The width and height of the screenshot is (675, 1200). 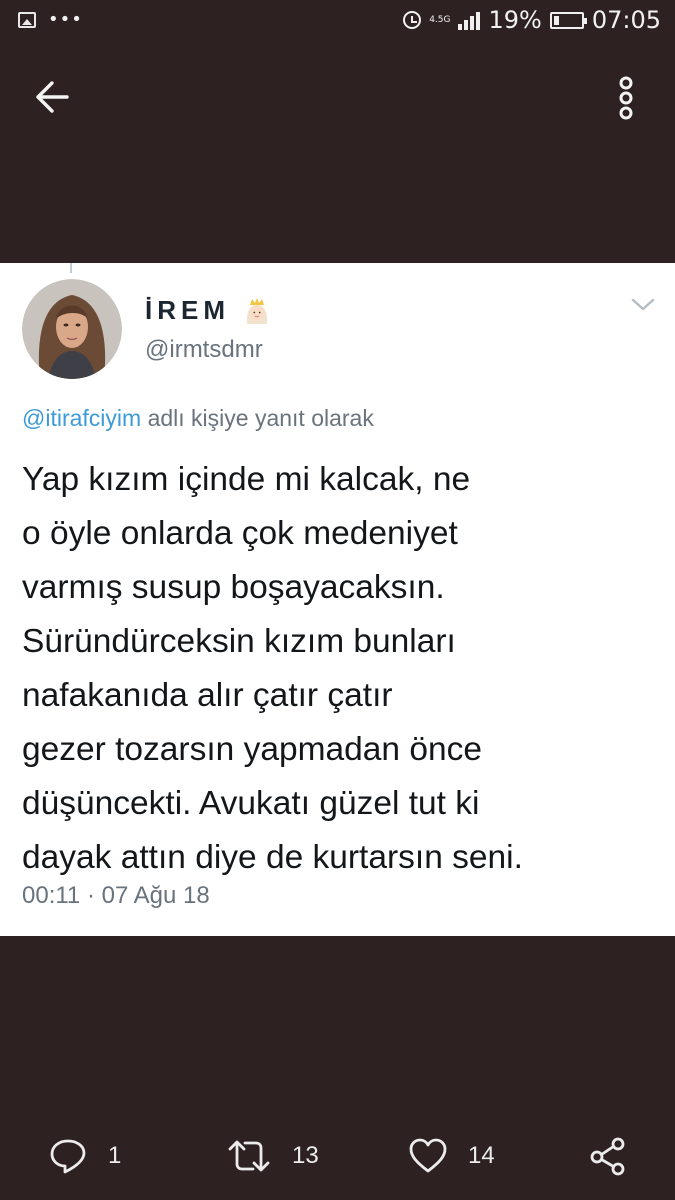 What do you see at coordinates (568, 20) in the screenshot?
I see `battery-icon` at bounding box center [568, 20].